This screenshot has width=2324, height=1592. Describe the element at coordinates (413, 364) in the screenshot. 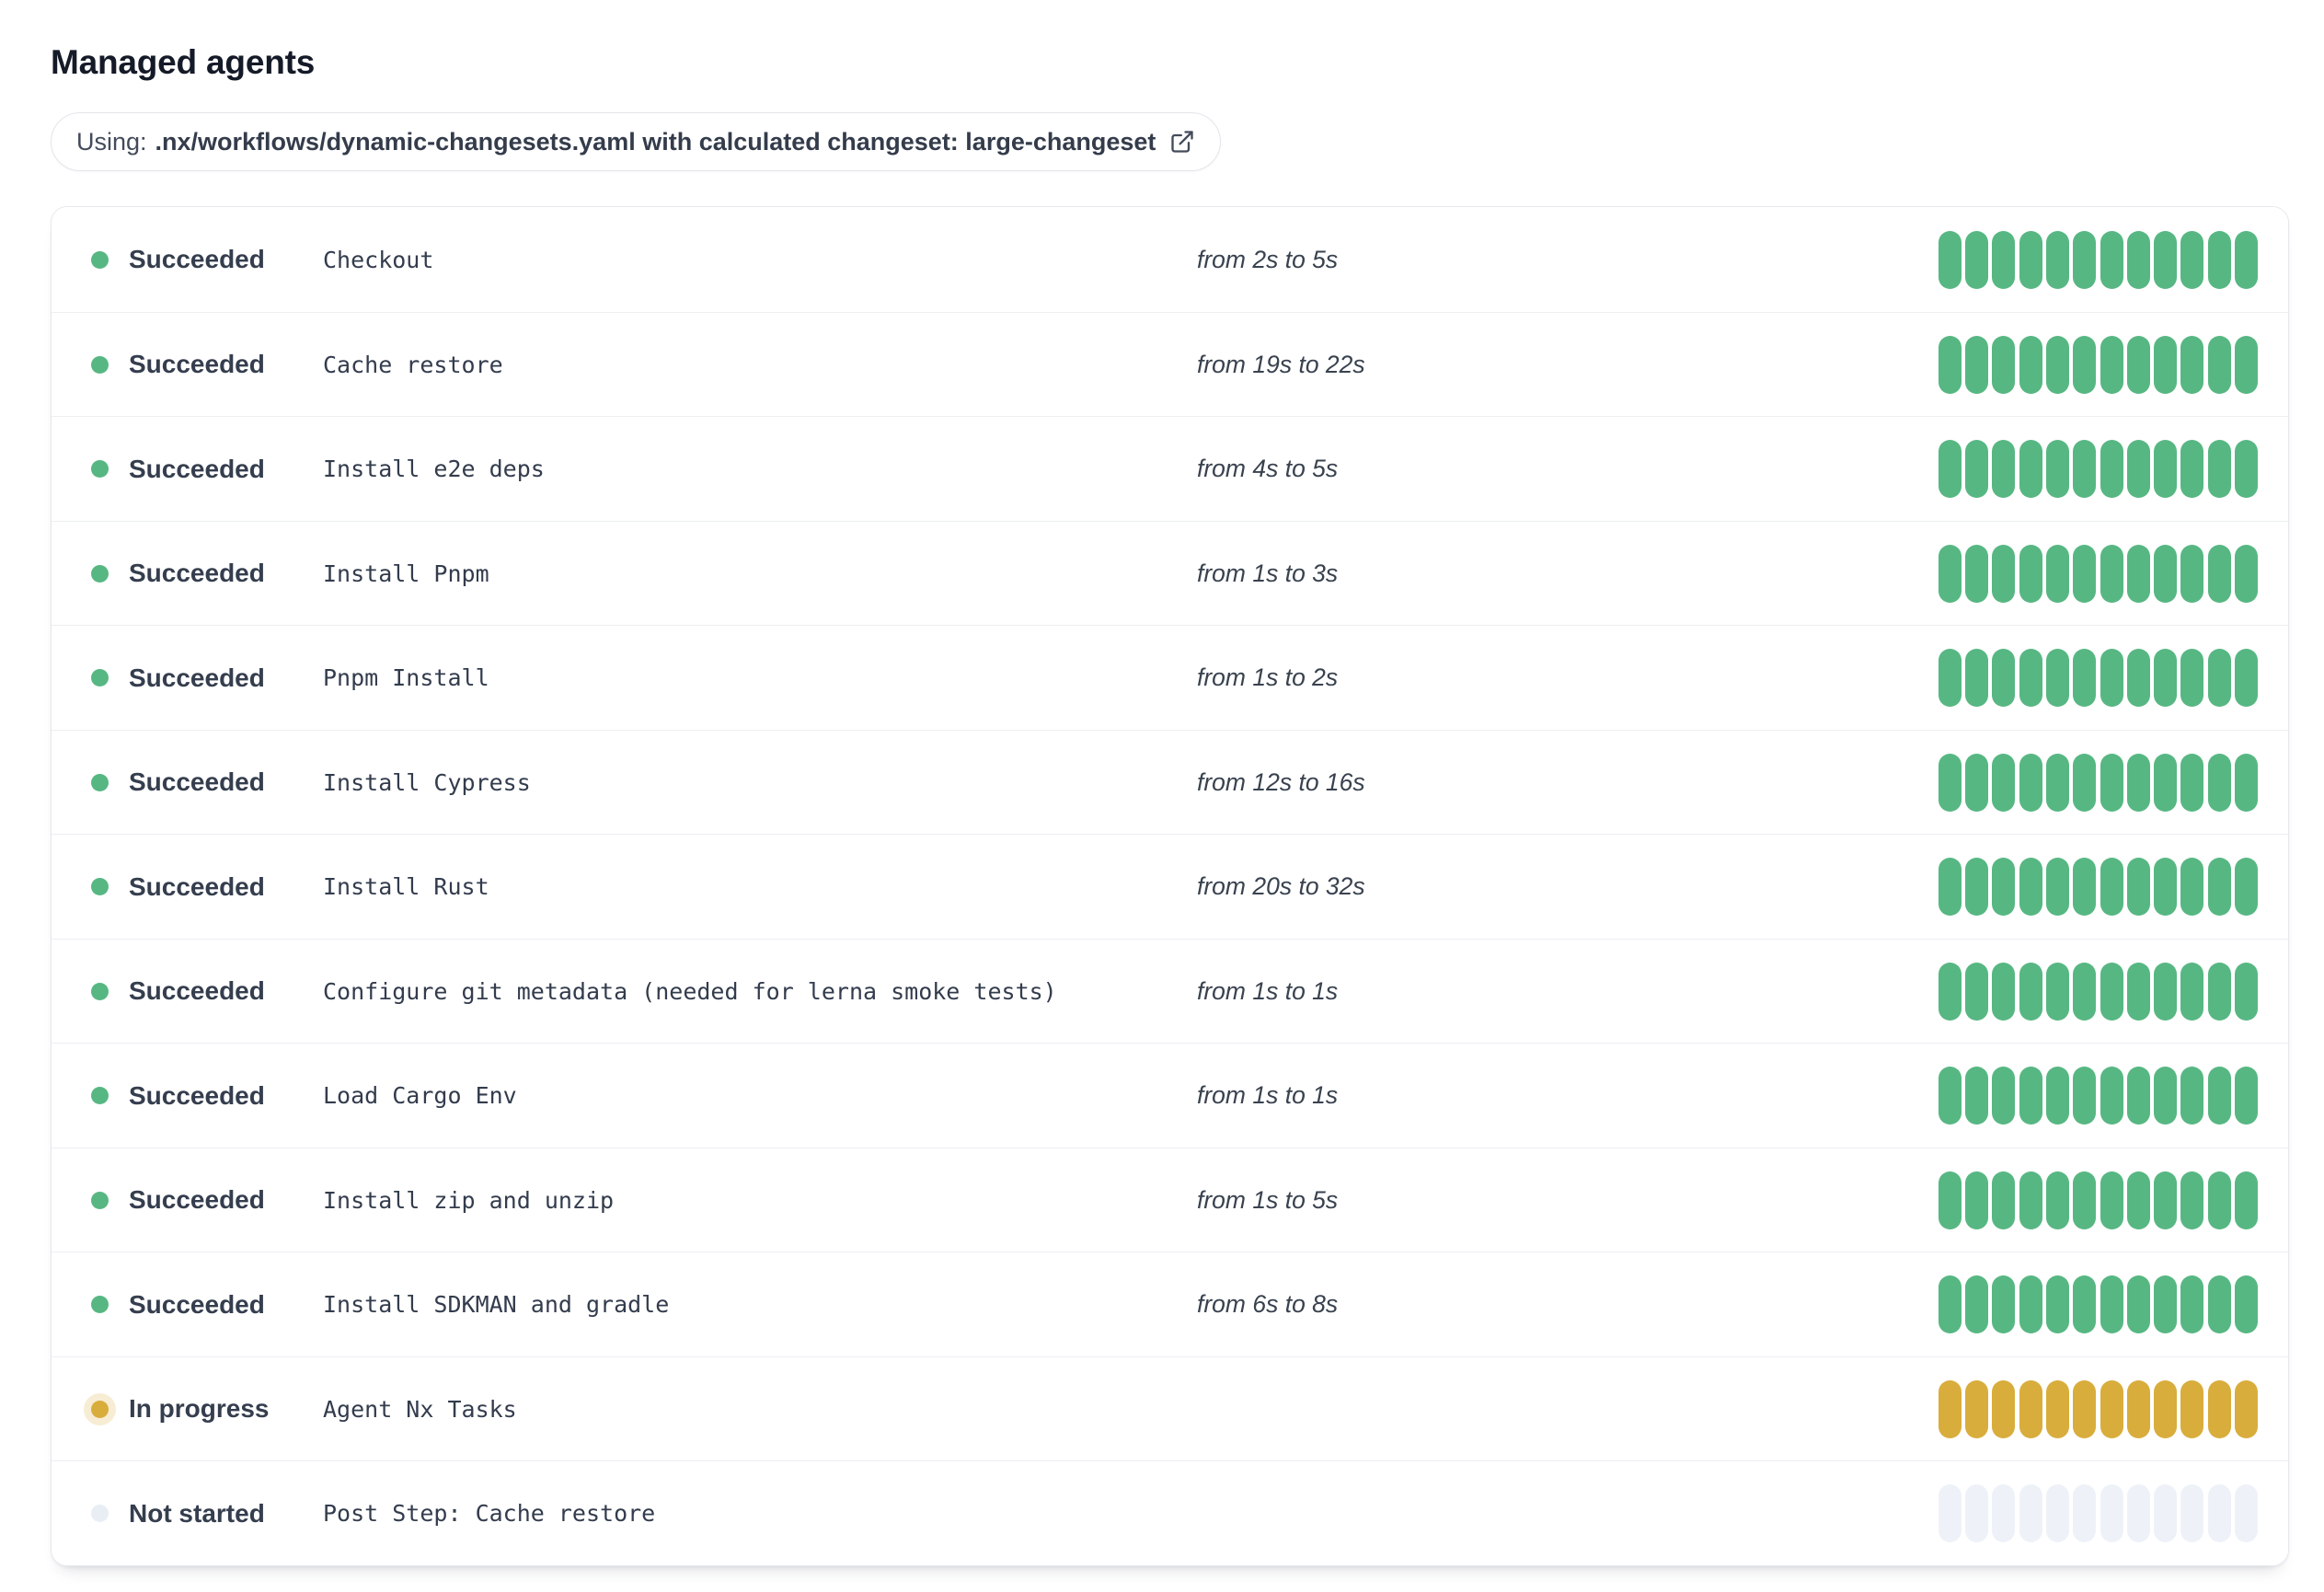

I see `step-name: Cache restore` at that location.